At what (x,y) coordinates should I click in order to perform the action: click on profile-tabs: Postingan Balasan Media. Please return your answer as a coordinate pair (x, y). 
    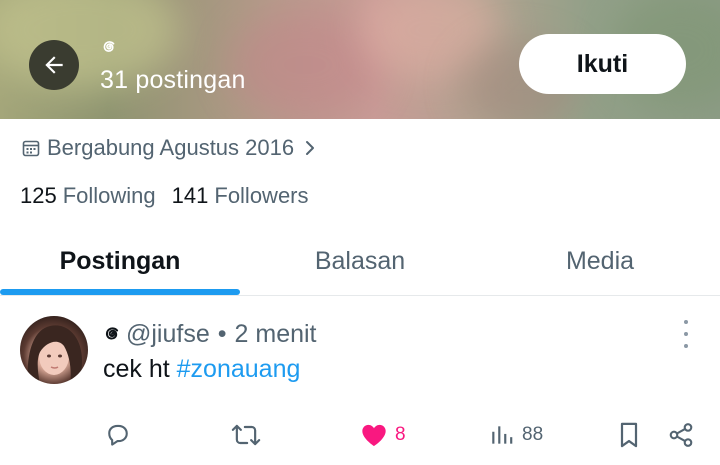
    Looking at the image, I should click on (360, 263).